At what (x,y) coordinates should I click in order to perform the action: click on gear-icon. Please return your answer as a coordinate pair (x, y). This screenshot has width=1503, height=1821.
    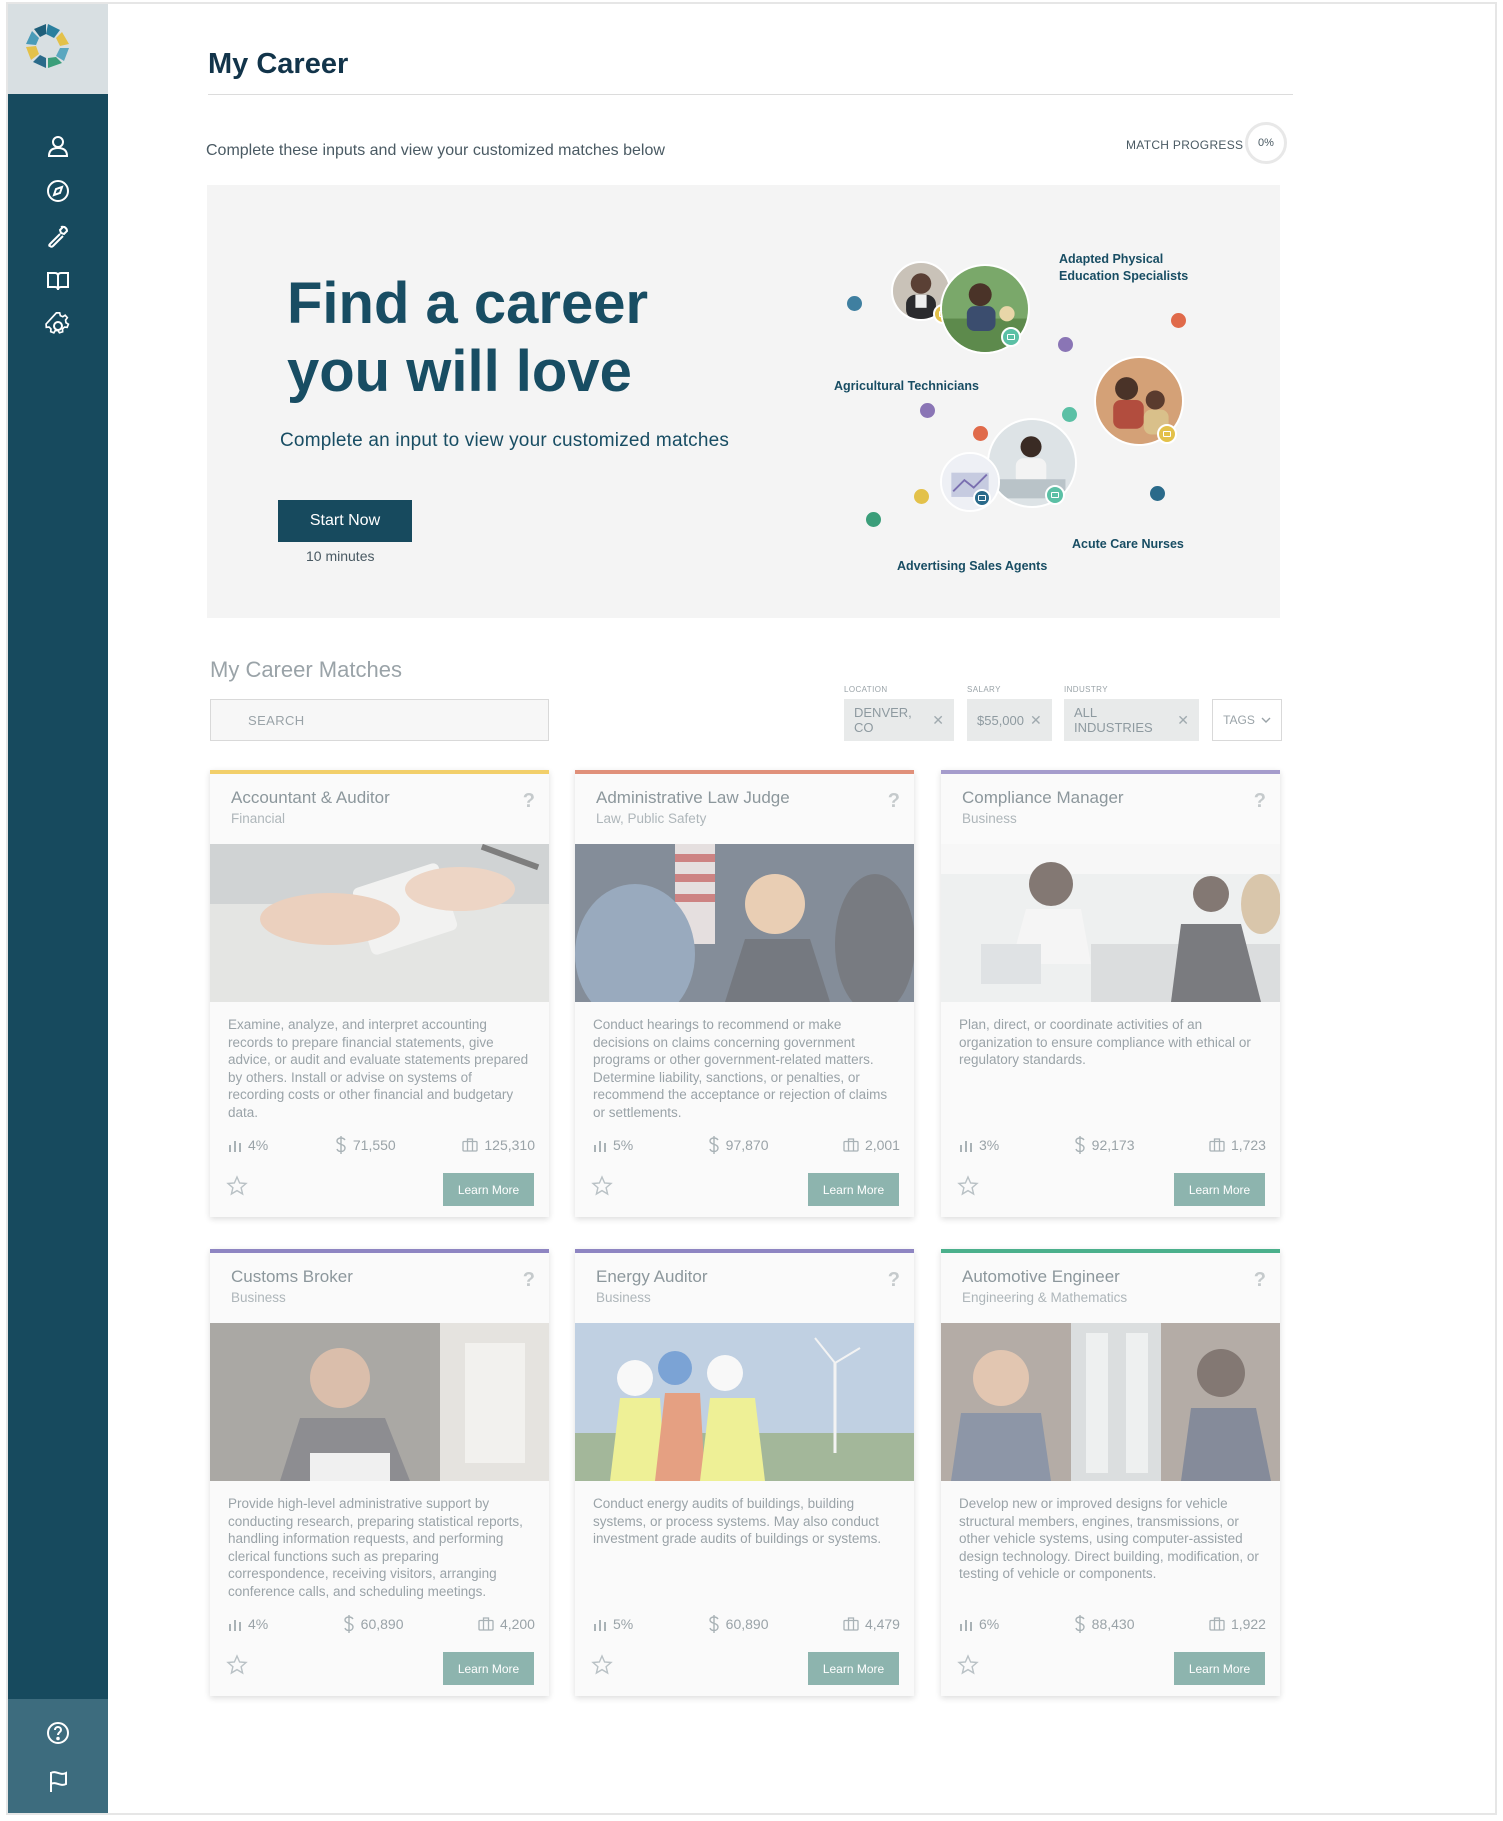
    Looking at the image, I should click on (58, 326).